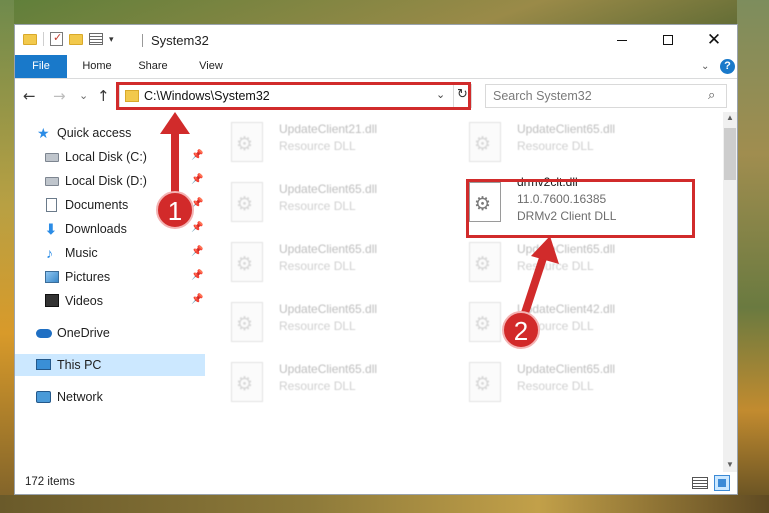 Image resolution: width=769 pixels, height=513 pixels. Describe the element at coordinates (727, 66) in the screenshot. I see `help-icon: ?` at that location.